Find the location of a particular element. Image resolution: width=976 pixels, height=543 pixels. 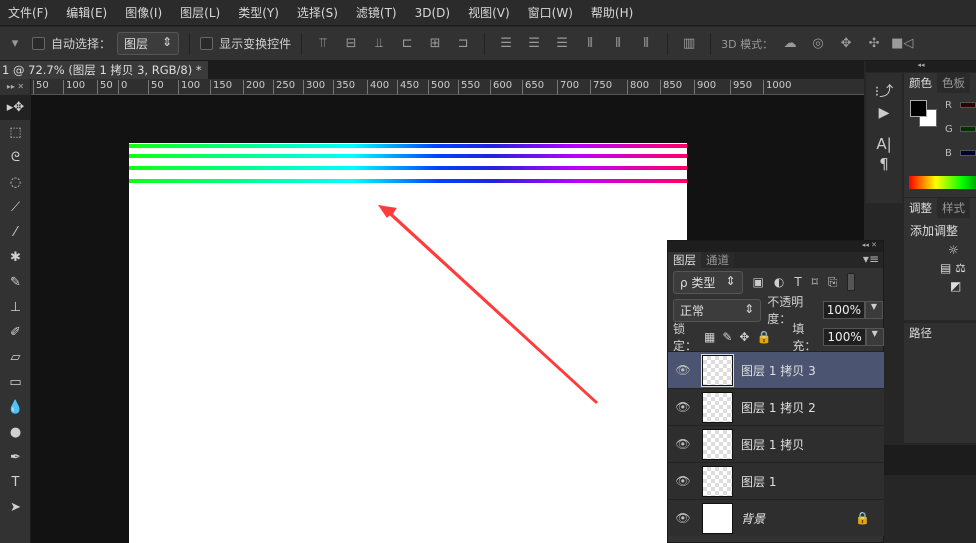

layer-row: 👁 图层 1 拷贝 2 is located at coordinates (776, 406).